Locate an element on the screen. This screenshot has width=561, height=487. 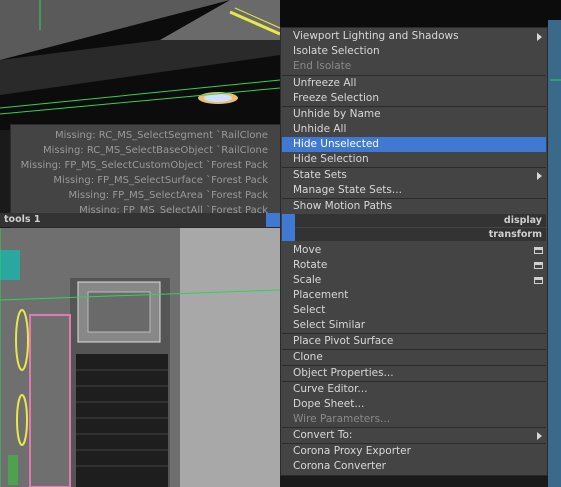
menu-item-hide-selection: Hide Selection is located at coordinates (331, 159).